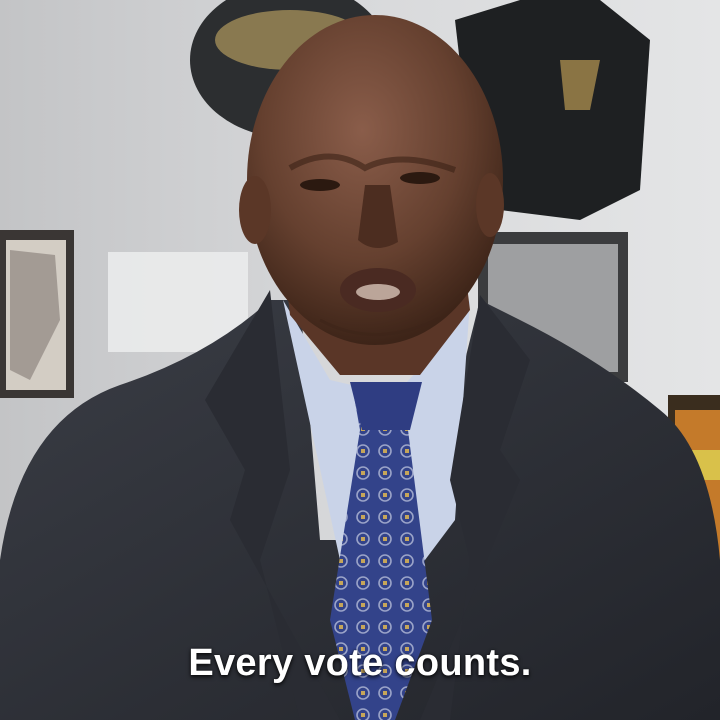 The width and height of the screenshot is (720, 720). What do you see at coordinates (320, 185) in the screenshot?
I see `eye-left` at bounding box center [320, 185].